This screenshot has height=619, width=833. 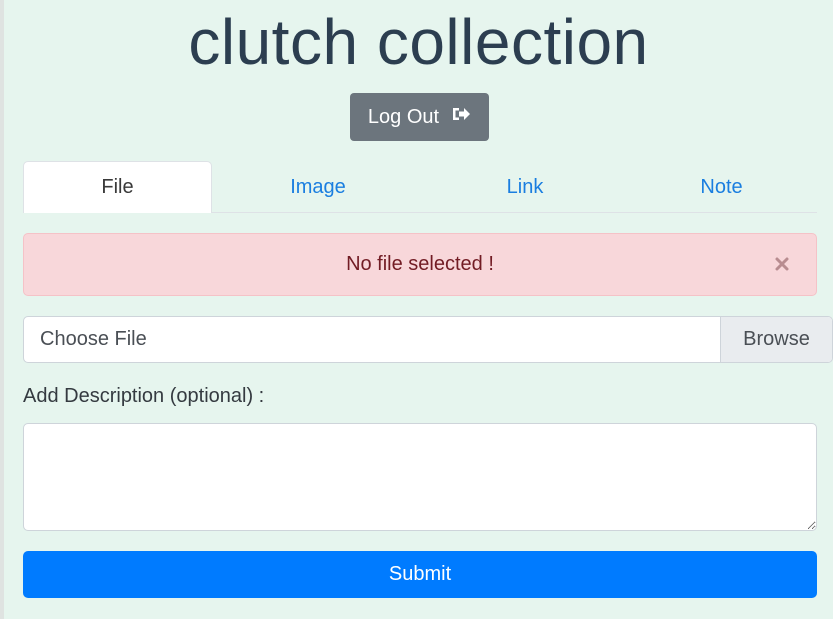 What do you see at coordinates (428, 339) in the screenshot?
I see `file-picker: Choose File Browse` at bounding box center [428, 339].